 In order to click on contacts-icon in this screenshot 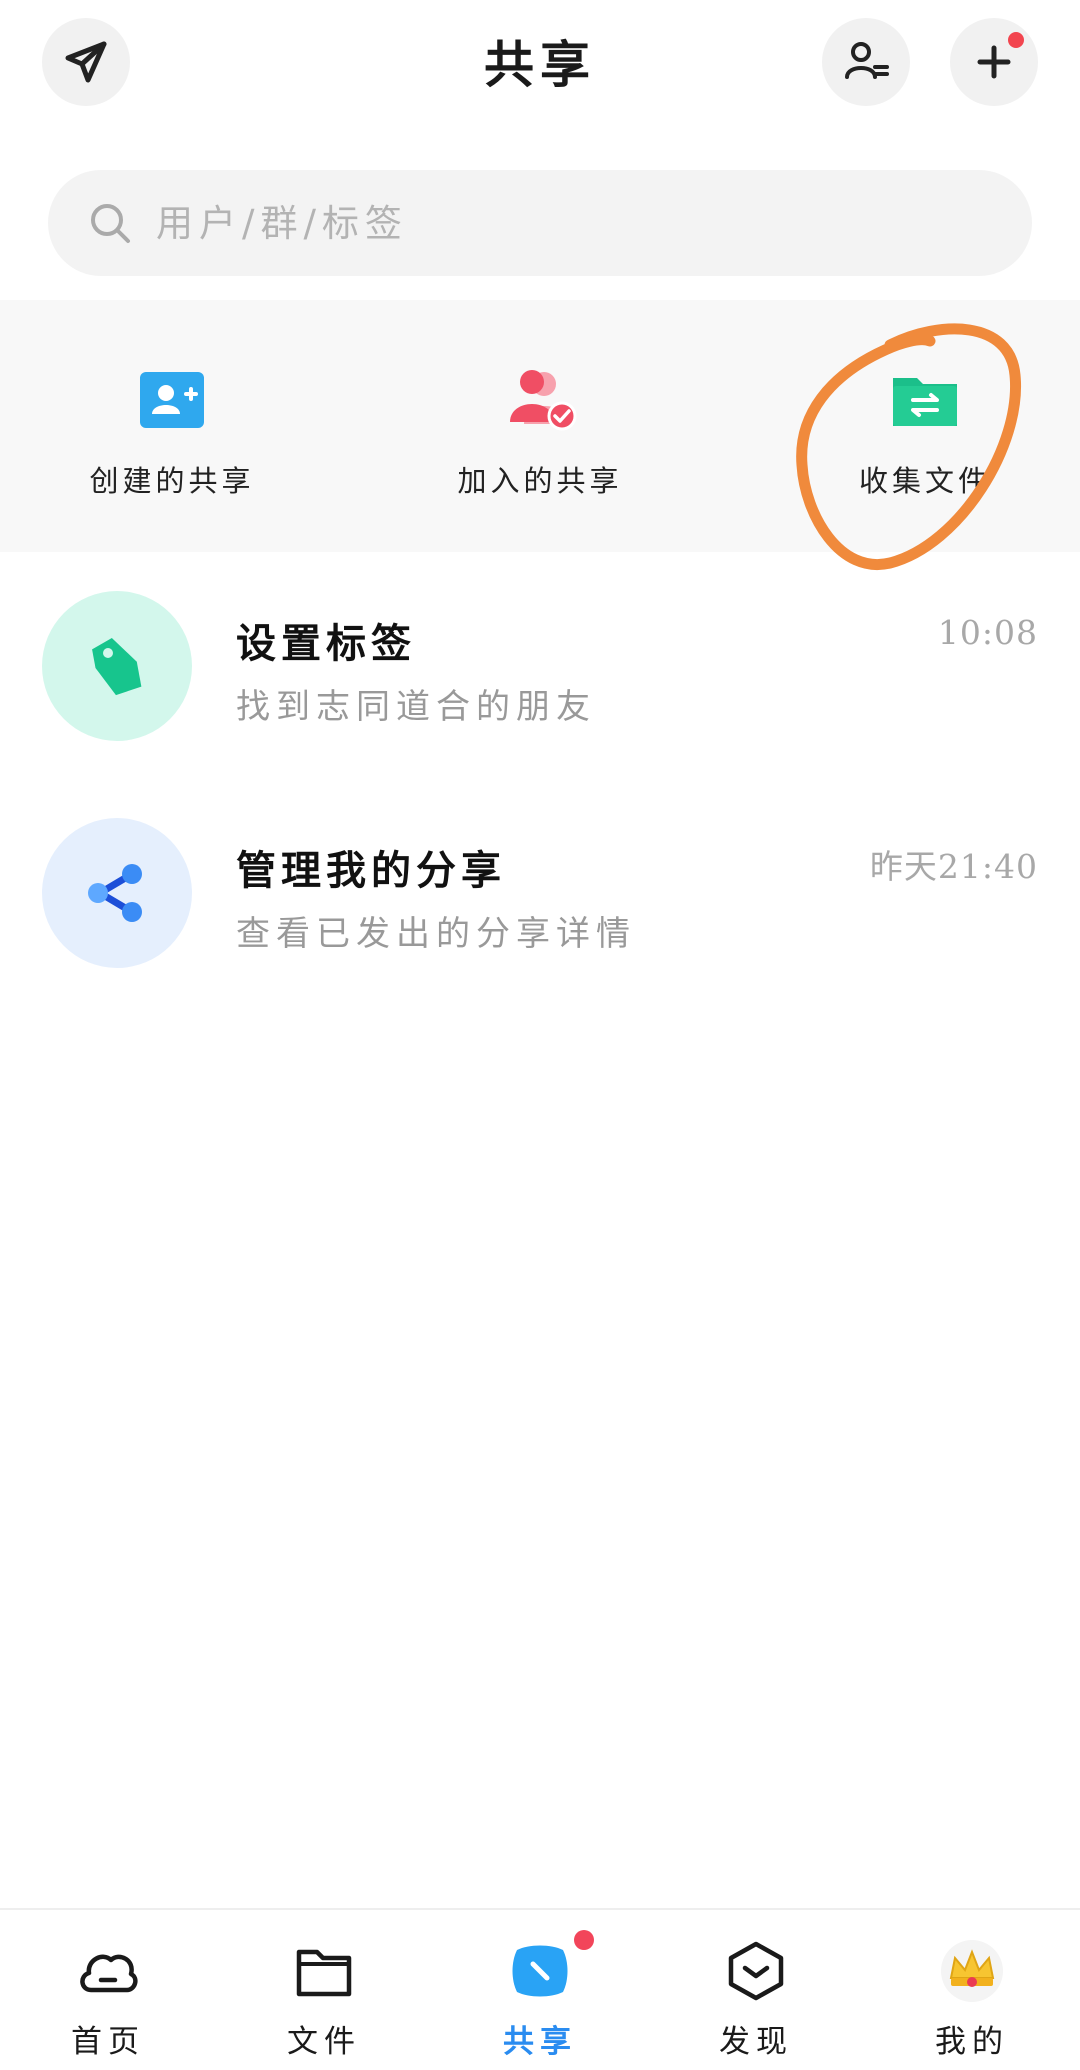, I will do `click(867, 60)`.